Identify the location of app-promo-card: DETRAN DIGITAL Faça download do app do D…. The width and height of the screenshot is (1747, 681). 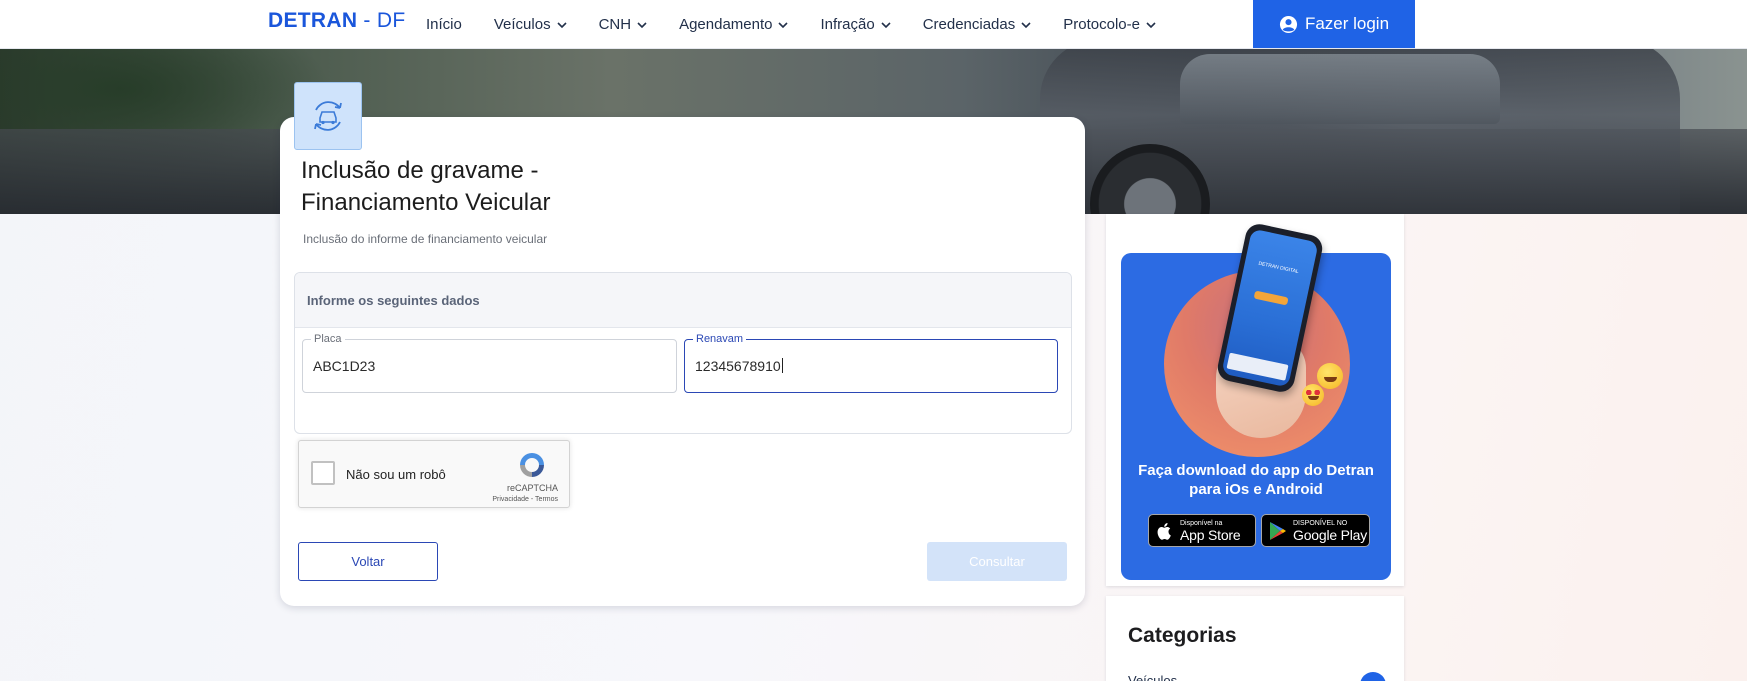
(1256, 400).